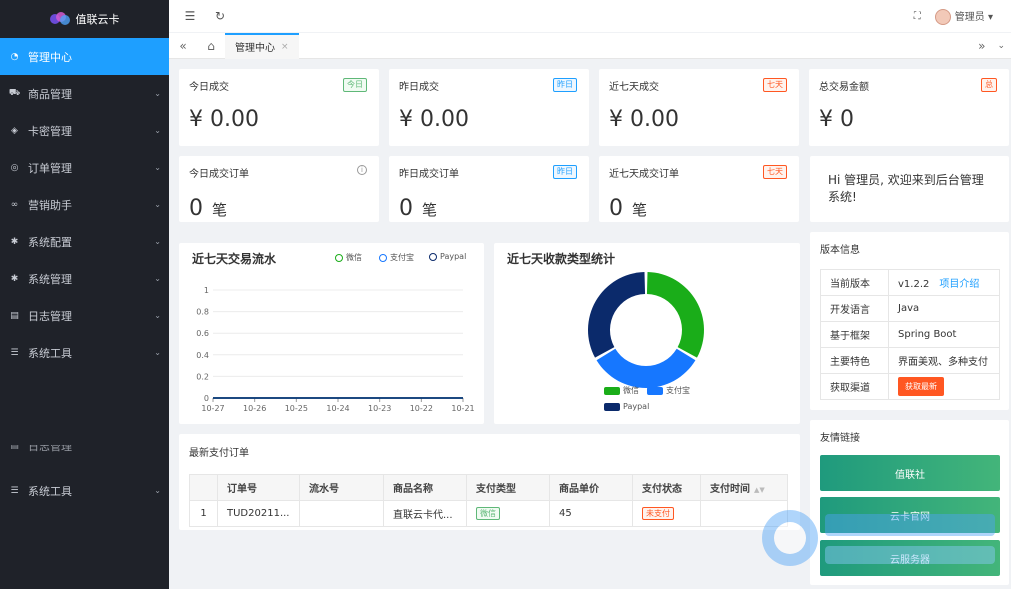 Image resolution: width=1011 pixels, height=589 pixels. What do you see at coordinates (190, 16) in the screenshot?
I see `menu-toggle-icon: ☰` at bounding box center [190, 16].